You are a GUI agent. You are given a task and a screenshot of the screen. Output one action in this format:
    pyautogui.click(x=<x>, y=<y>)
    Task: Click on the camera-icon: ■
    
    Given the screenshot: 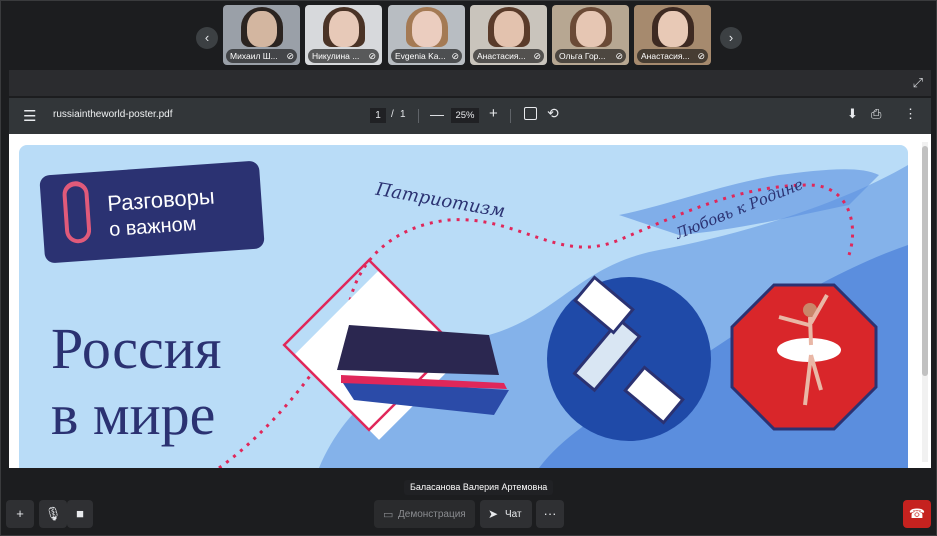 What is the action you would take?
    pyautogui.click(x=80, y=513)
    